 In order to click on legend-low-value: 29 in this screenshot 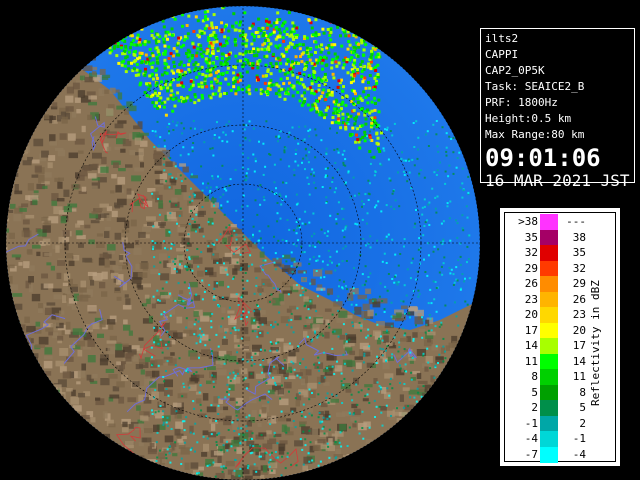, I will do `click(531, 268)`.